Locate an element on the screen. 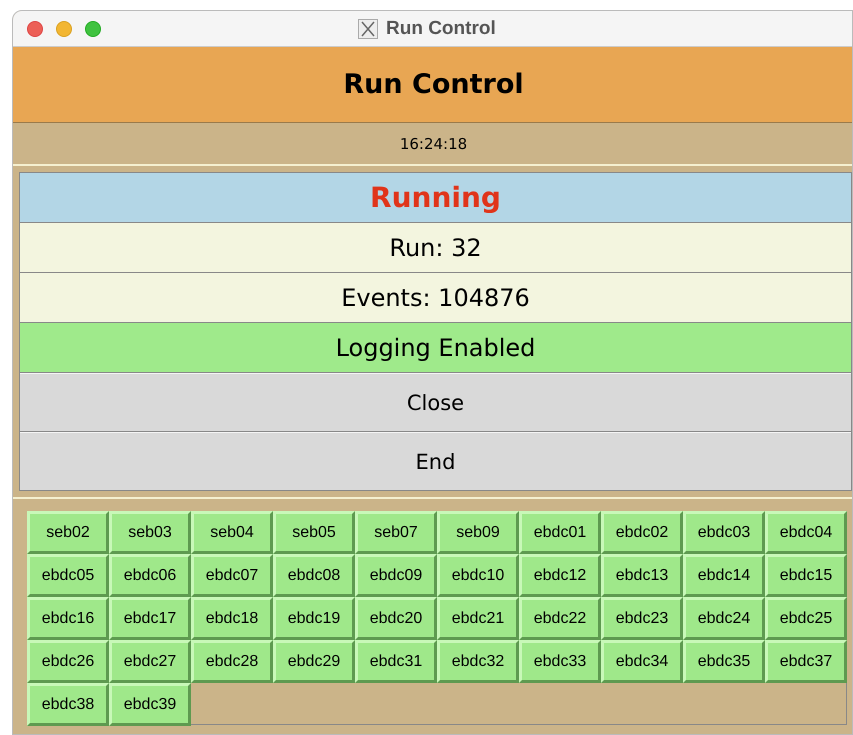  node-button: seb07 is located at coordinates (396, 532).